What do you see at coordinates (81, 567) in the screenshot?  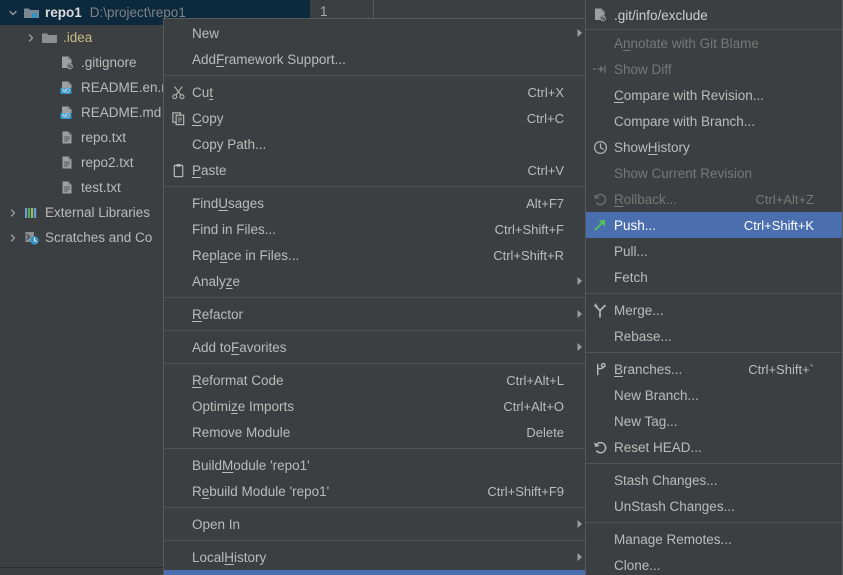 I see `panel-bottom-divider` at bounding box center [81, 567].